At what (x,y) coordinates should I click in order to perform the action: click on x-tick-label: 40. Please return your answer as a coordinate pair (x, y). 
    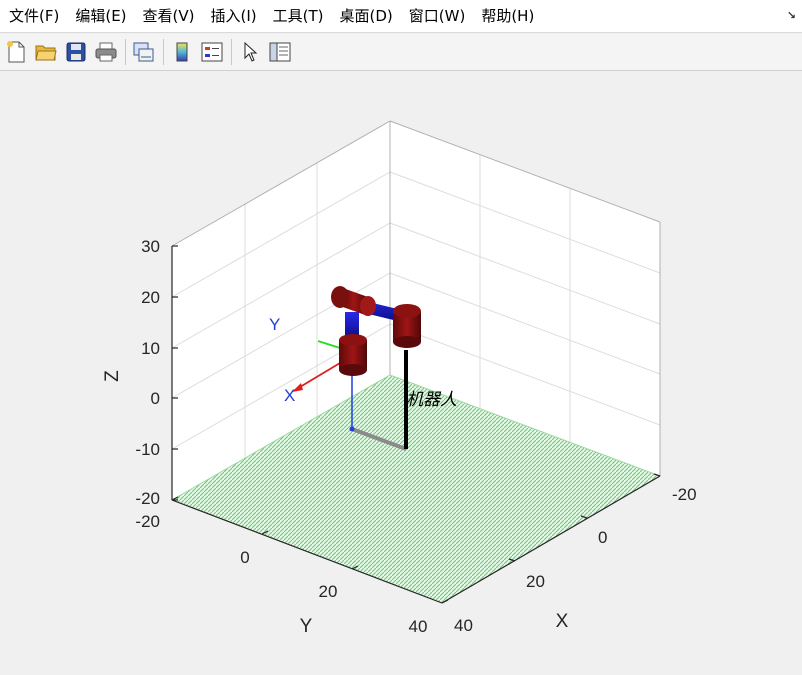
    Looking at the image, I should click on (463, 625).